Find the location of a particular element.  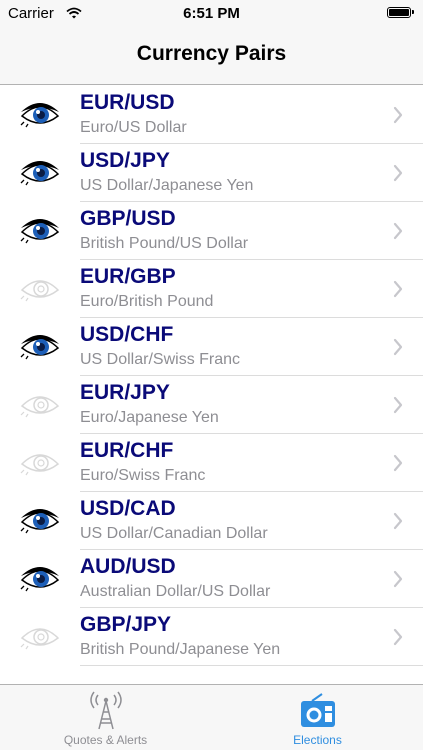

navigation-bar: Currency Pairs is located at coordinates (211, 56).